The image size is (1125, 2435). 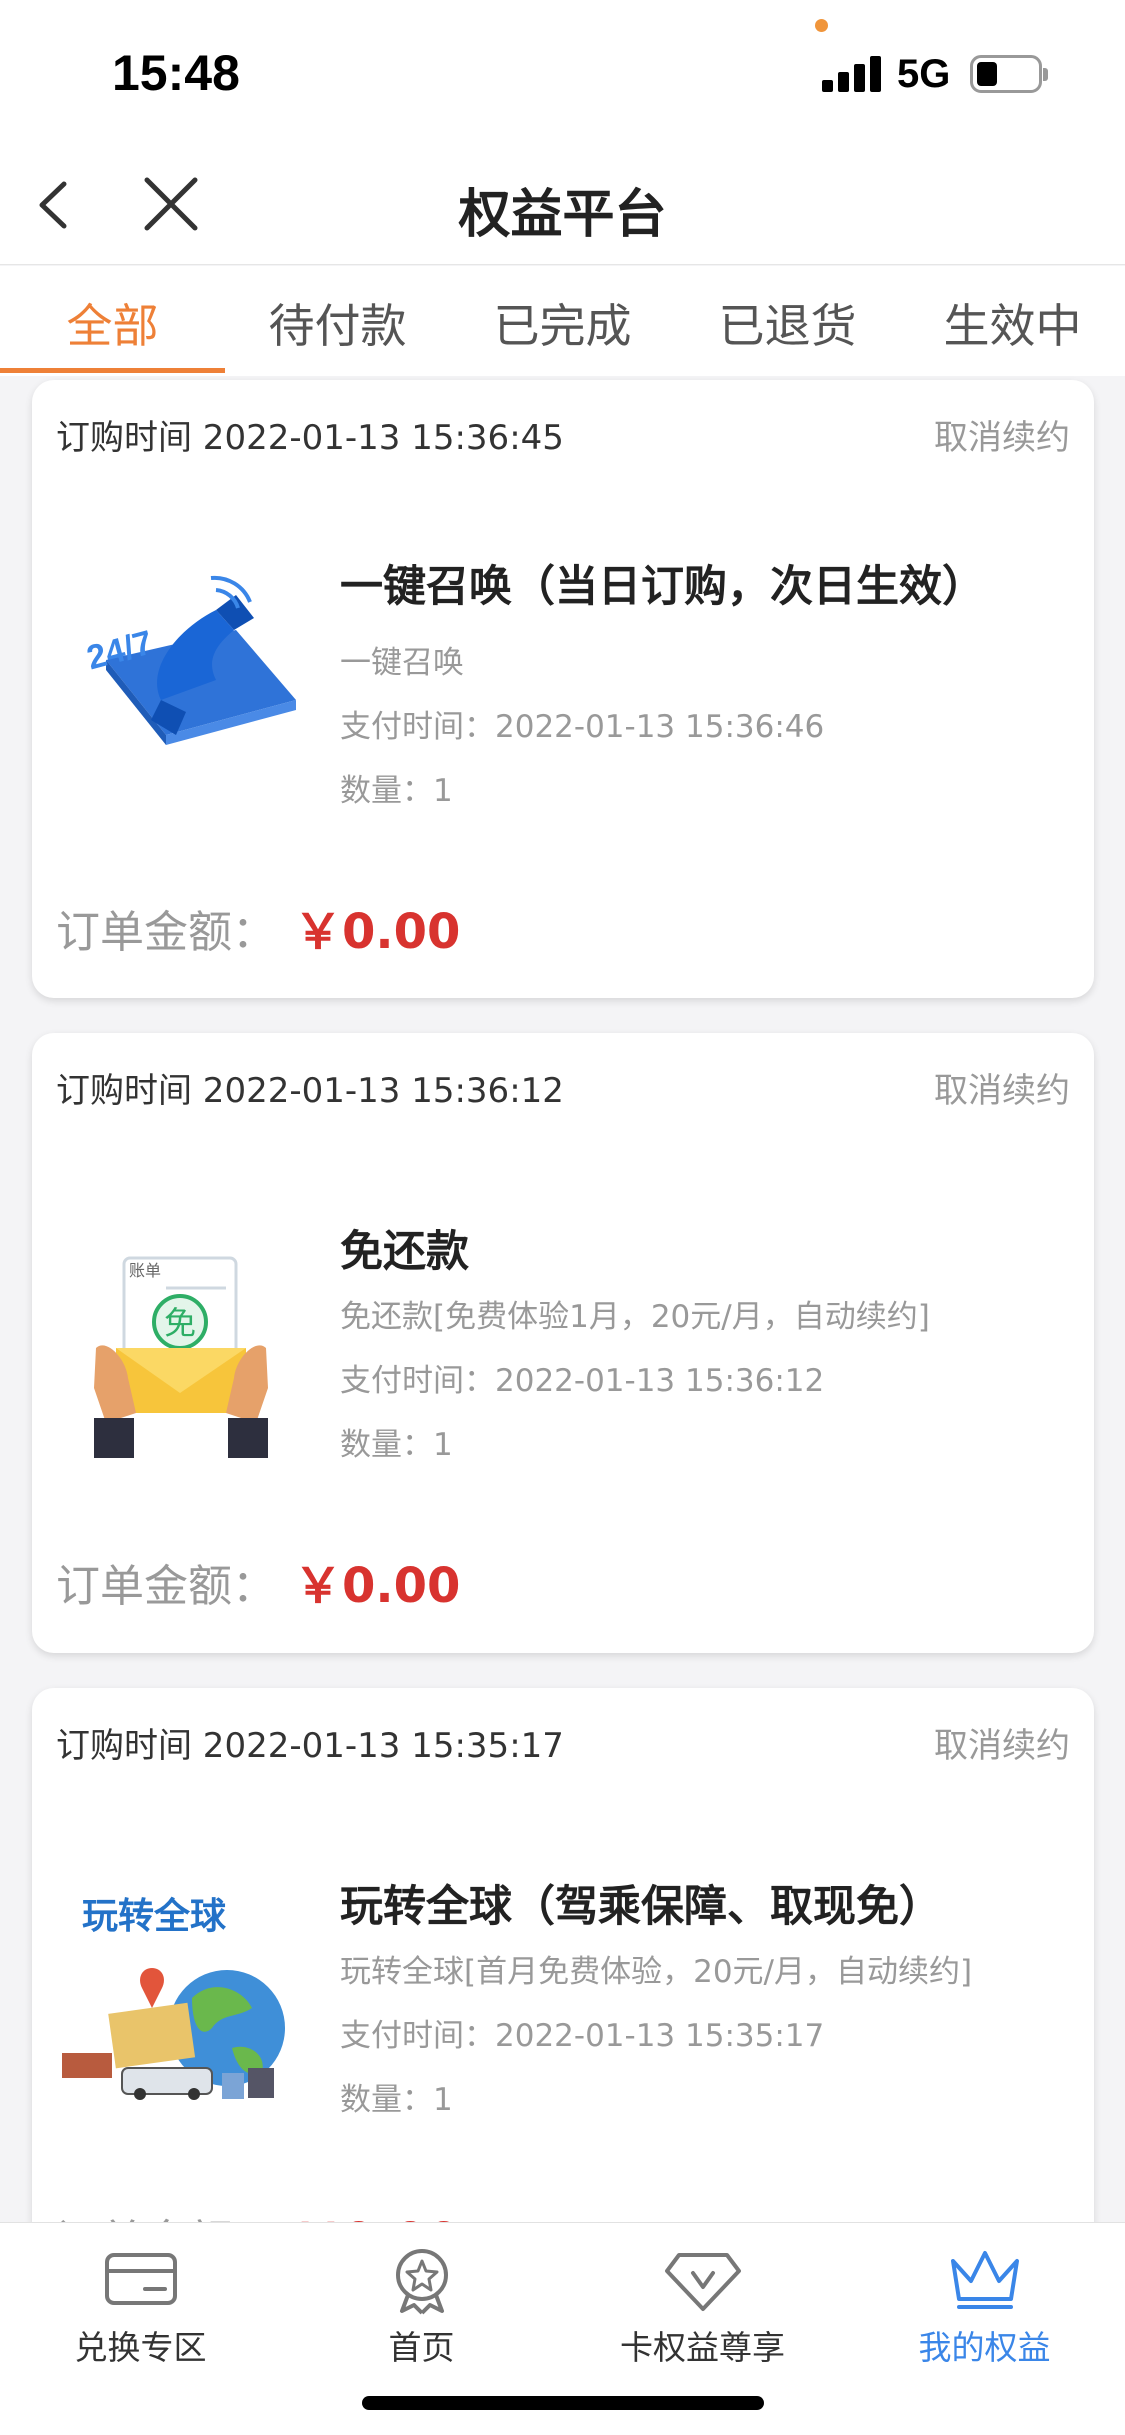 What do you see at coordinates (582, 1381) in the screenshot?
I see `payment-time: 支付时间：2022-01-13 15:36:12` at bounding box center [582, 1381].